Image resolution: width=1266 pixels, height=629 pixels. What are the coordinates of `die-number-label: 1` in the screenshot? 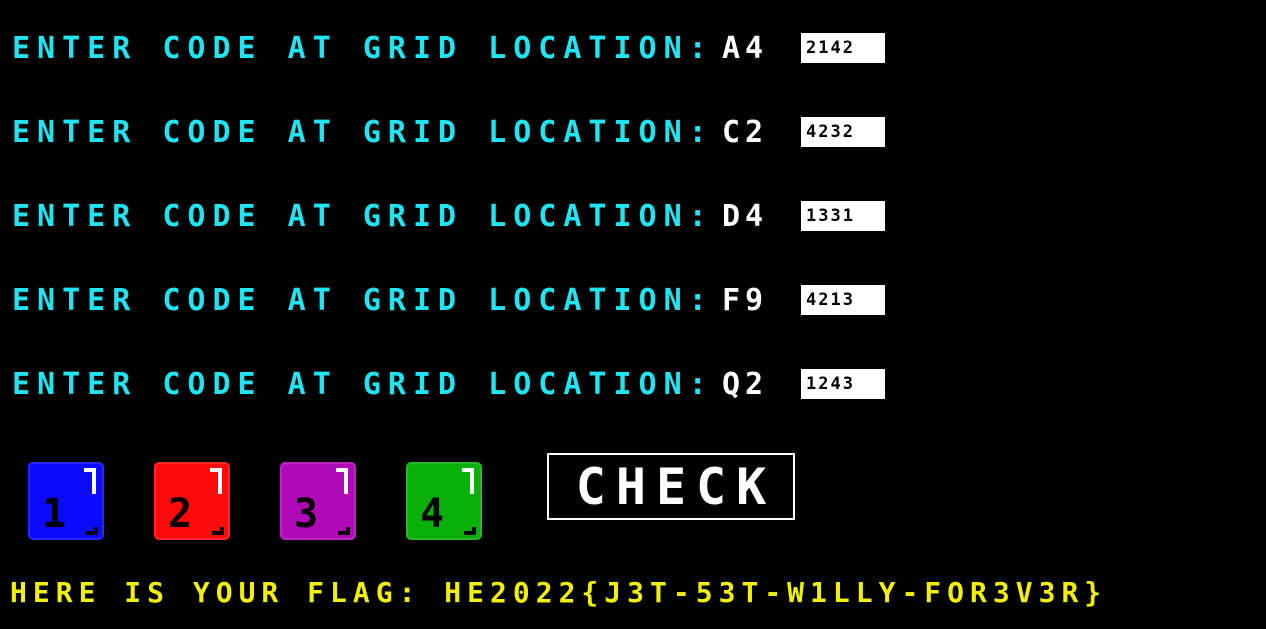 It's located at (54, 514).